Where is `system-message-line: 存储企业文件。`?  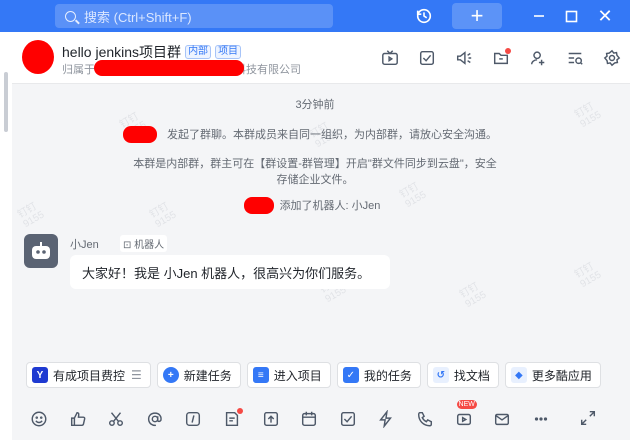
system-message-line: 存储企业文件。 is located at coordinates (315, 180).